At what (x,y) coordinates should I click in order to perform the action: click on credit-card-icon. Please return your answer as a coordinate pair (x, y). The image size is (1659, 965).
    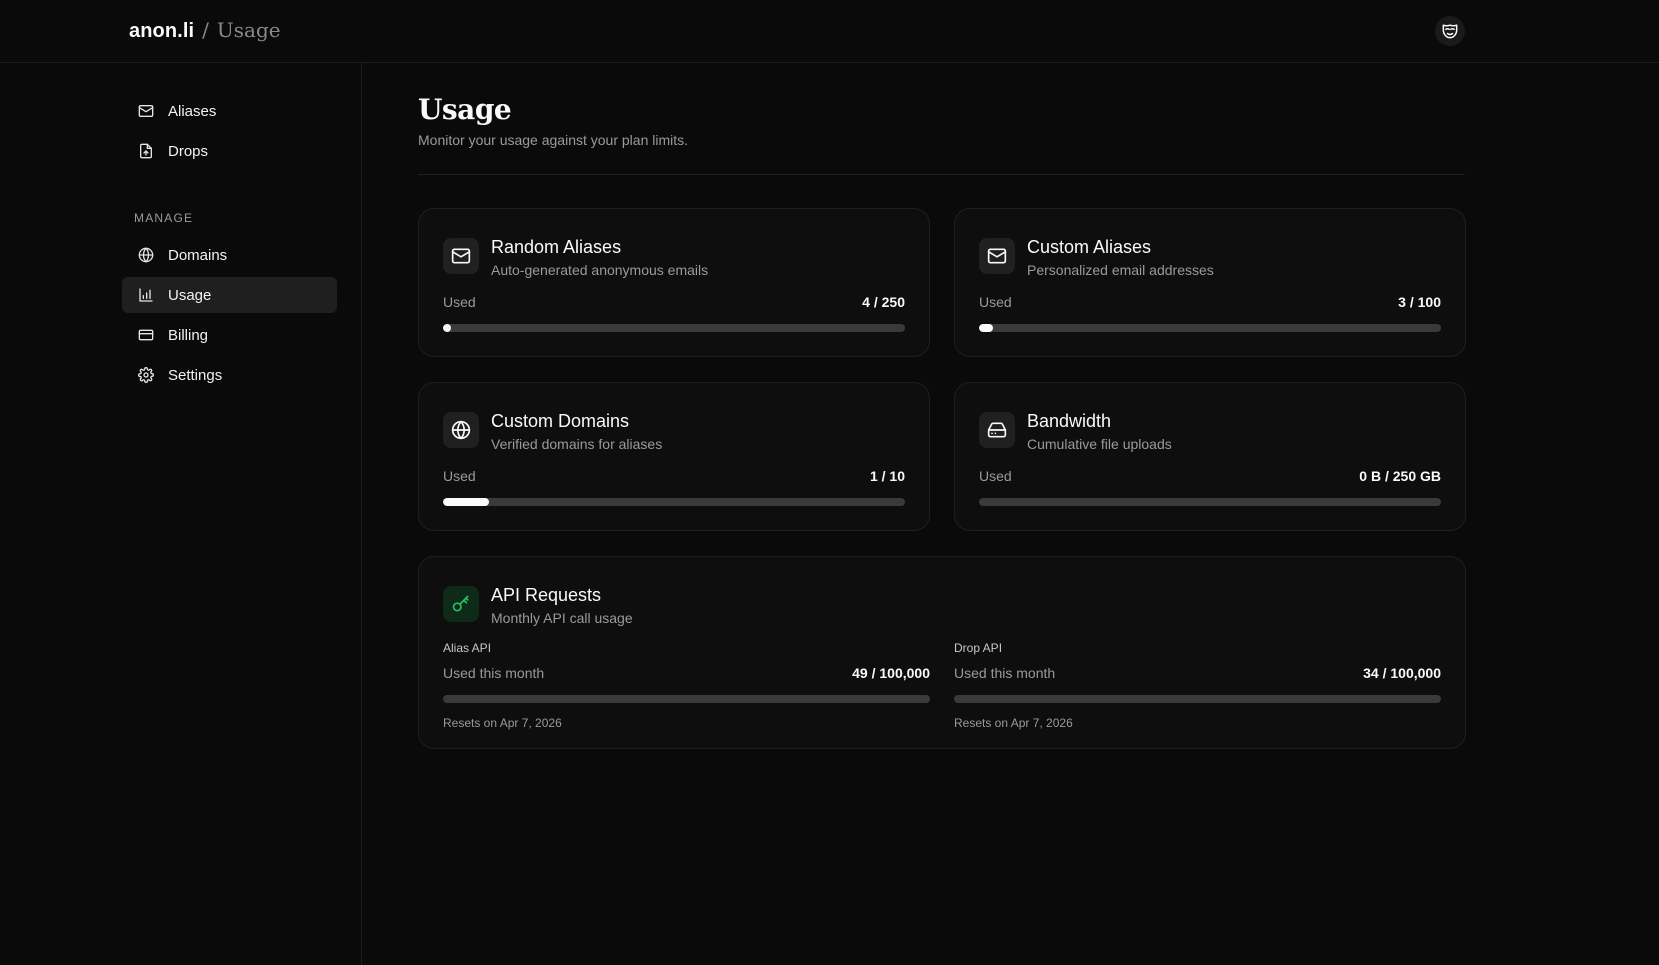
    Looking at the image, I should click on (146, 335).